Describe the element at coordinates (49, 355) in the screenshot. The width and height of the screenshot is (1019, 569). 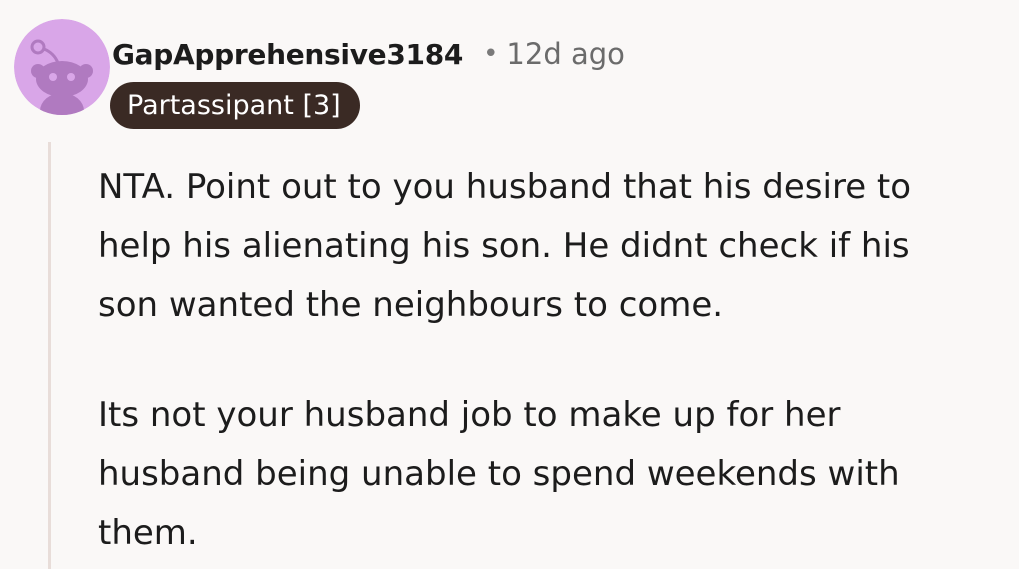
I see `thread-line` at that location.